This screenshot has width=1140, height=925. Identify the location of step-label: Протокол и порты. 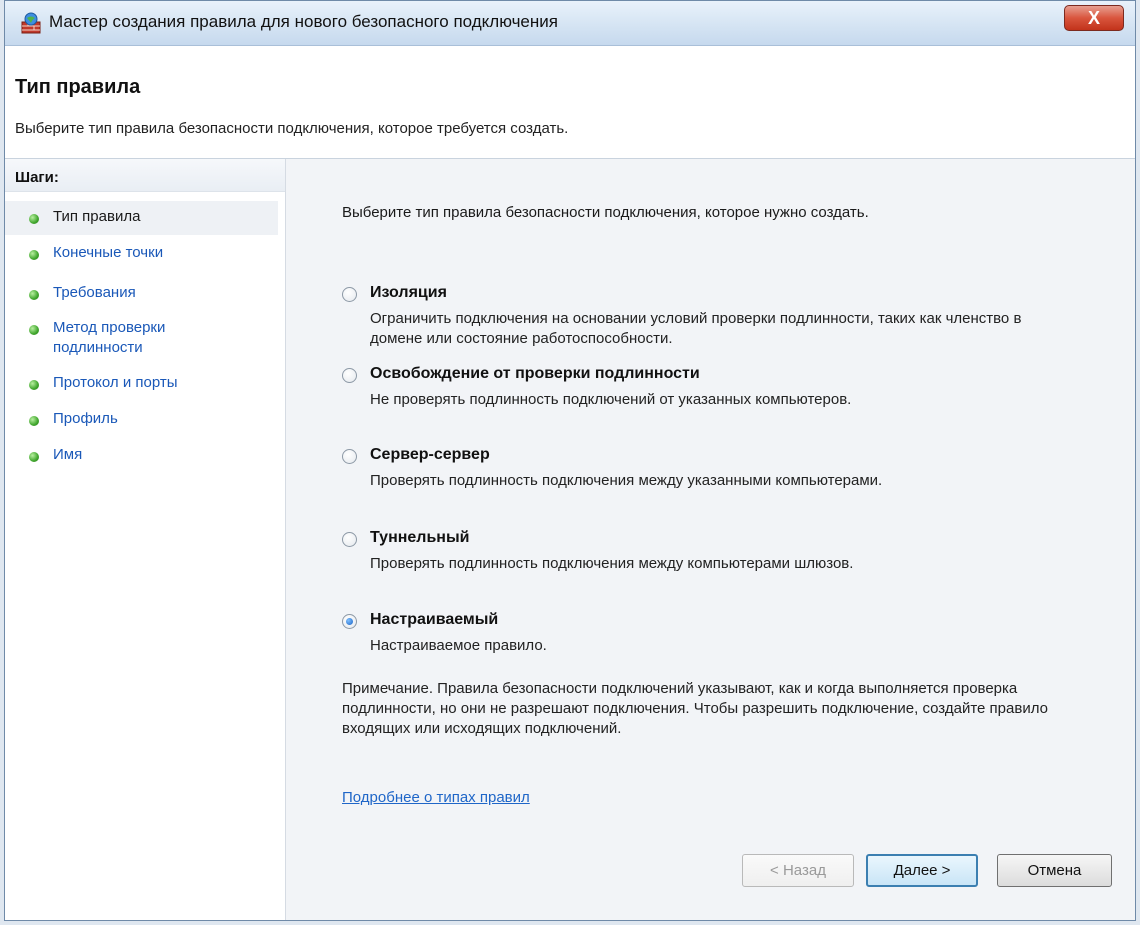
(115, 382).